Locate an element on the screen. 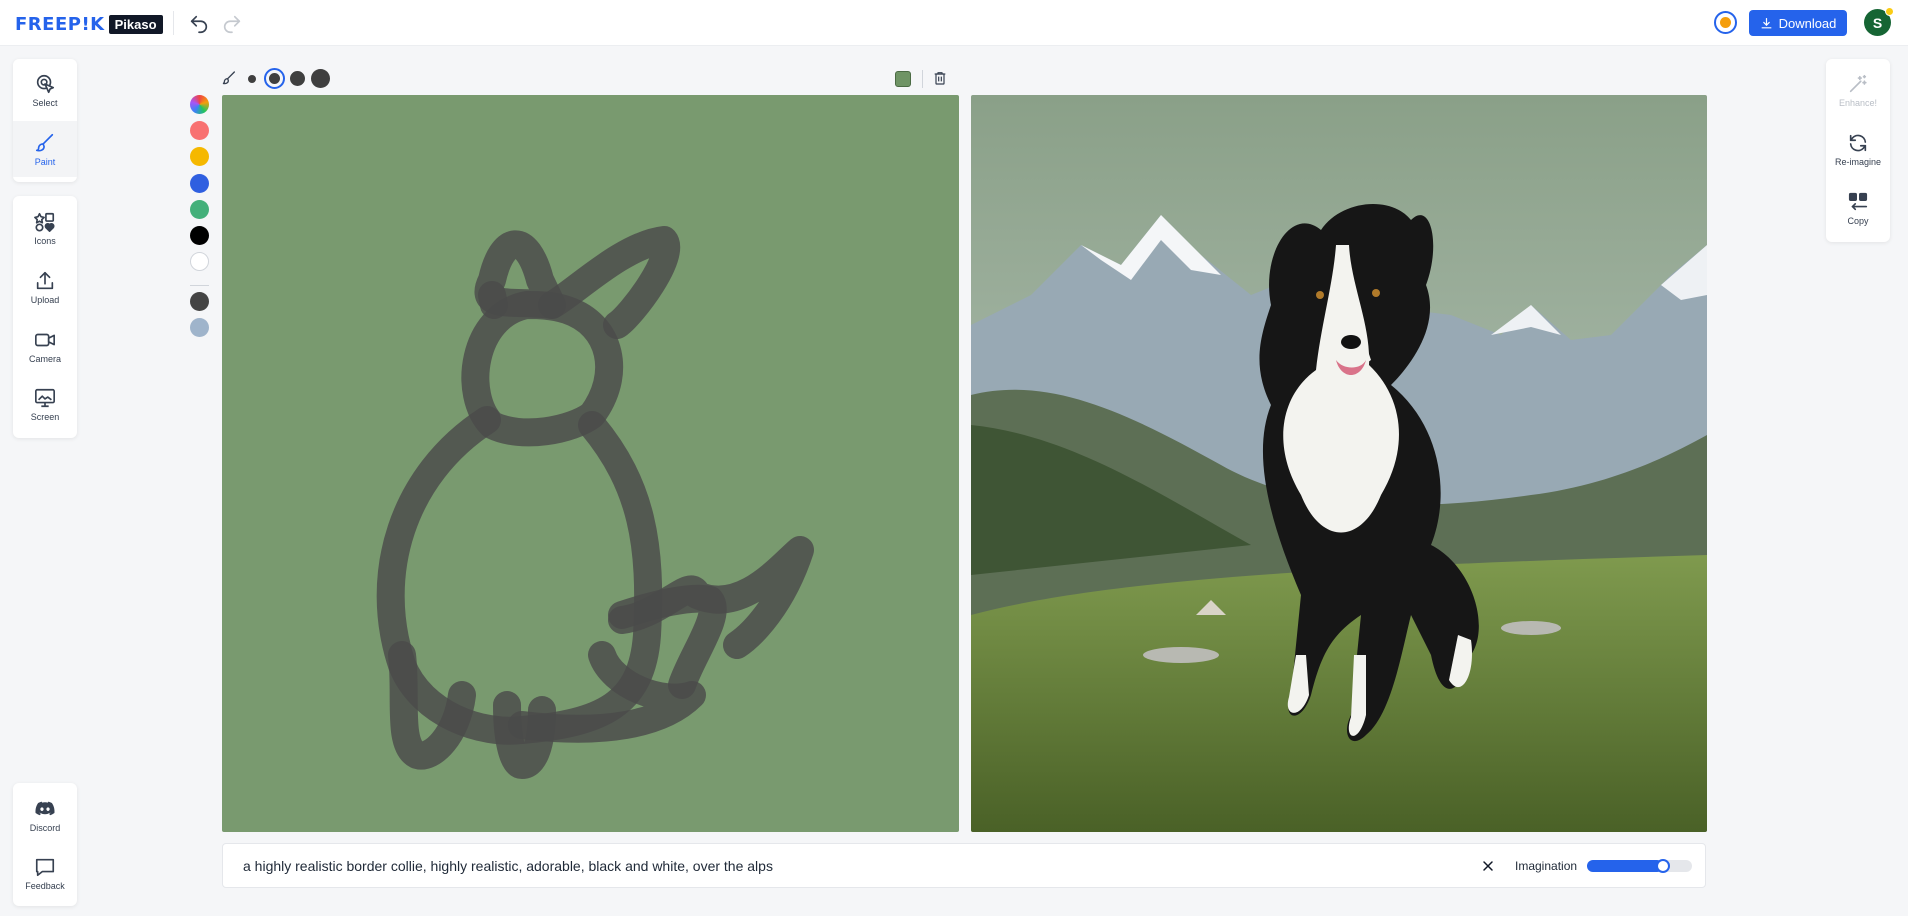 Image resolution: width=1908 pixels, height=916 pixels. toolbar-divider is located at coordinates (922, 79).